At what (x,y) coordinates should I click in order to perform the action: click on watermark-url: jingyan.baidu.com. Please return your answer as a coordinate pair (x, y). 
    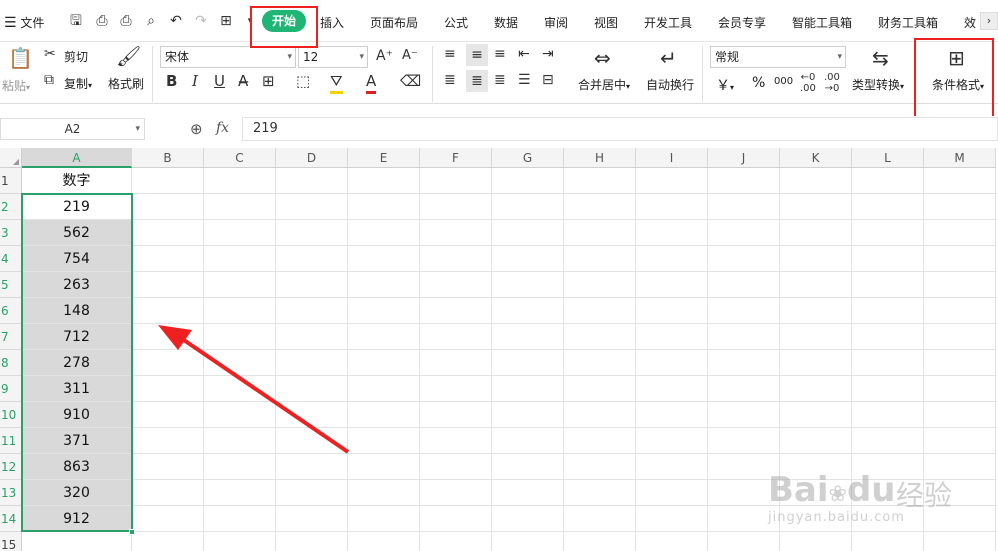
    Looking at the image, I should click on (836, 517).